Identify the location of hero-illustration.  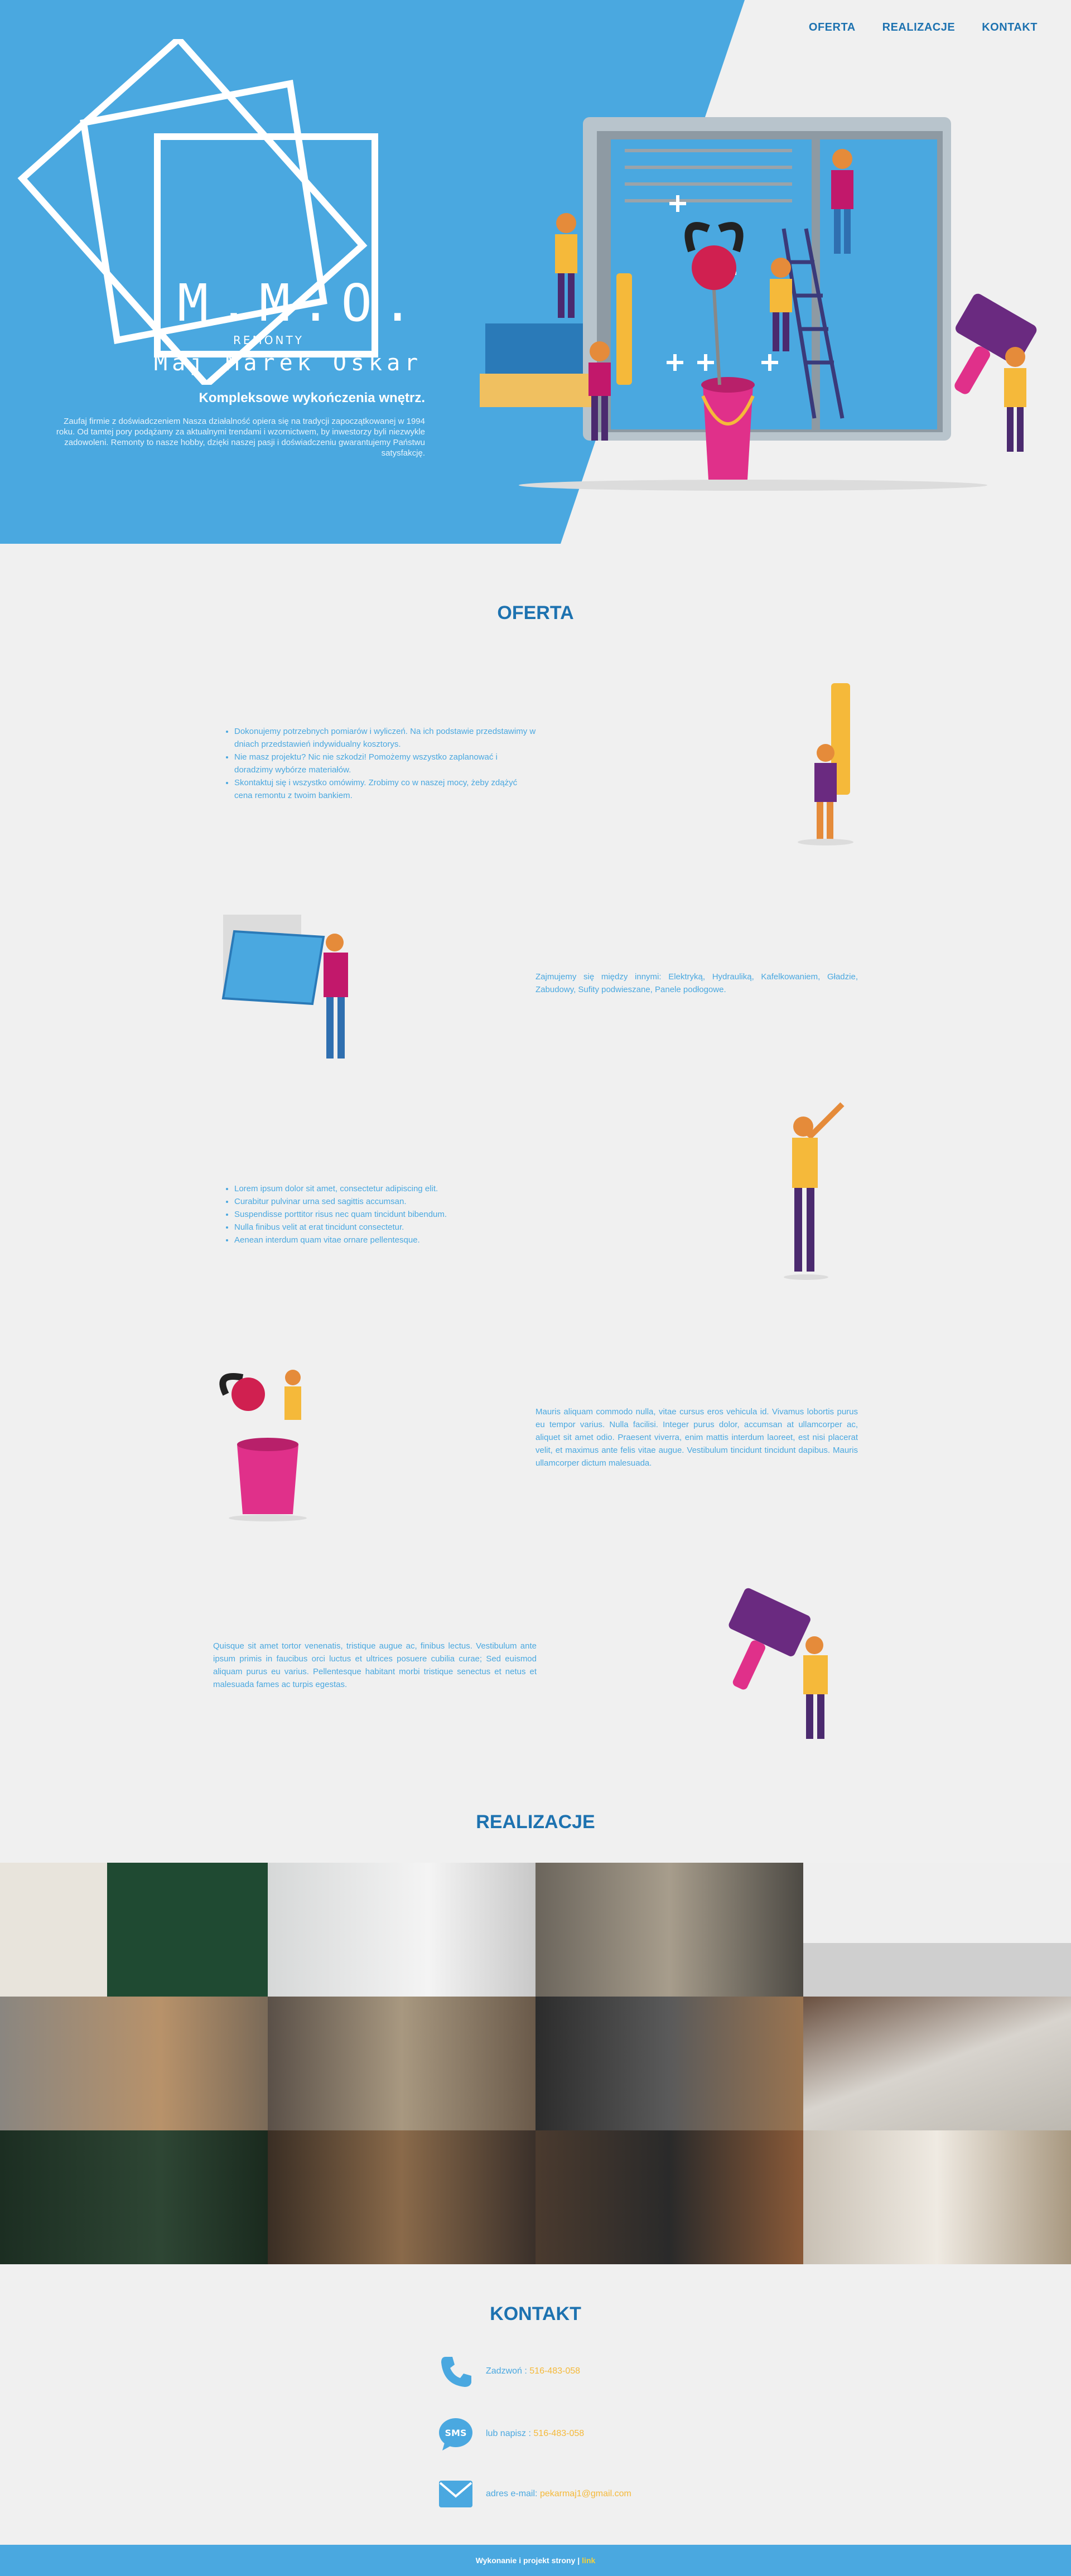
(758, 304).